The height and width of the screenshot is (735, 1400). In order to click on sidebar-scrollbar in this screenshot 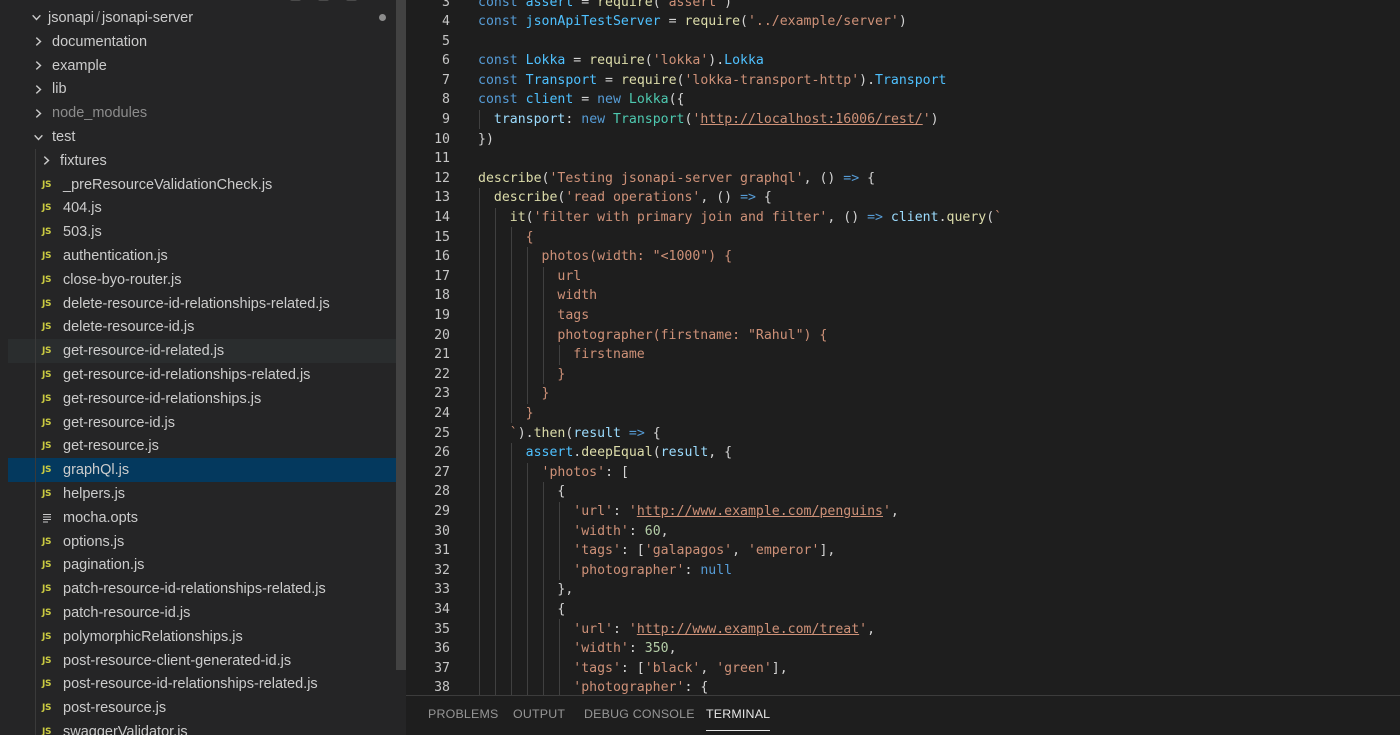, I will do `click(401, 335)`.